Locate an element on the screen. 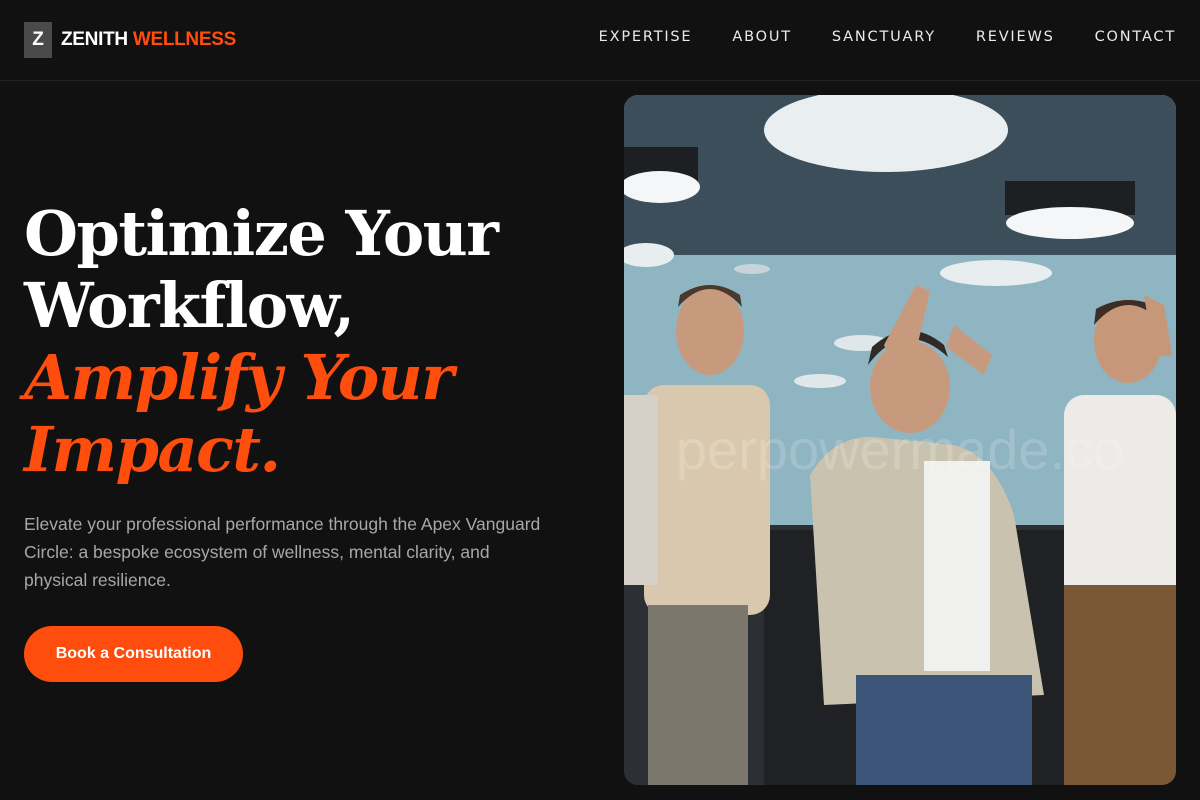  logo-name-primary: ZENITH is located at coordinates (94, 39).